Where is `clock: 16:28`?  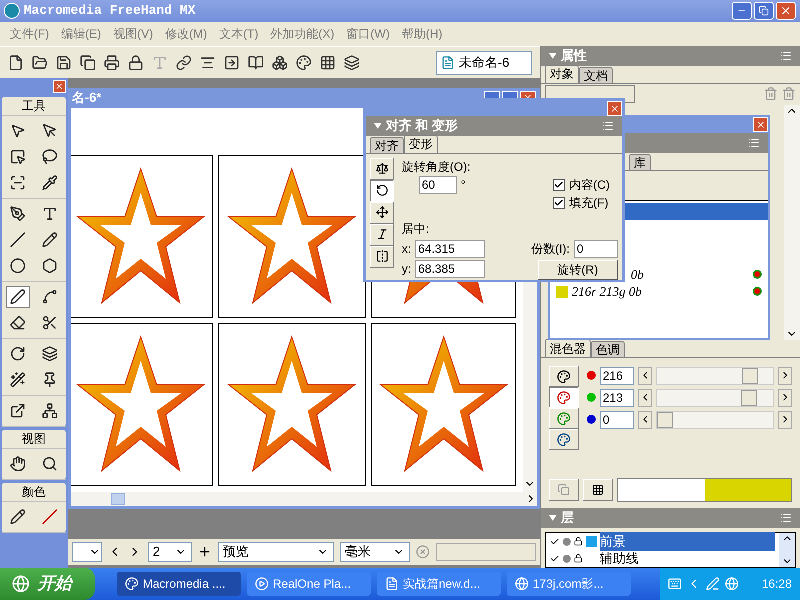
clock: 16:28 is located at coordinates (777, 584).